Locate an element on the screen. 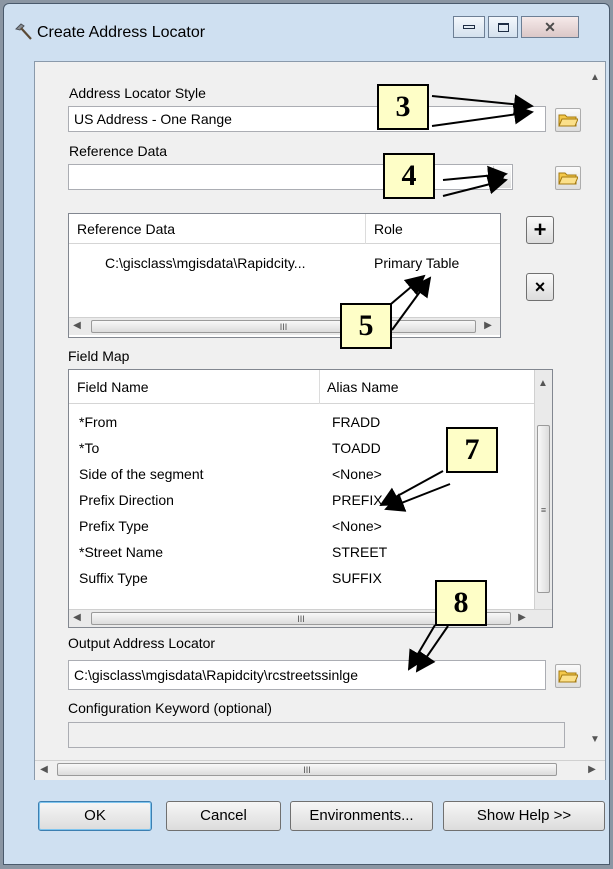 The width and height of the screenshot is (613, 869). callout-4: 4 is located at coordinates (409, 176).